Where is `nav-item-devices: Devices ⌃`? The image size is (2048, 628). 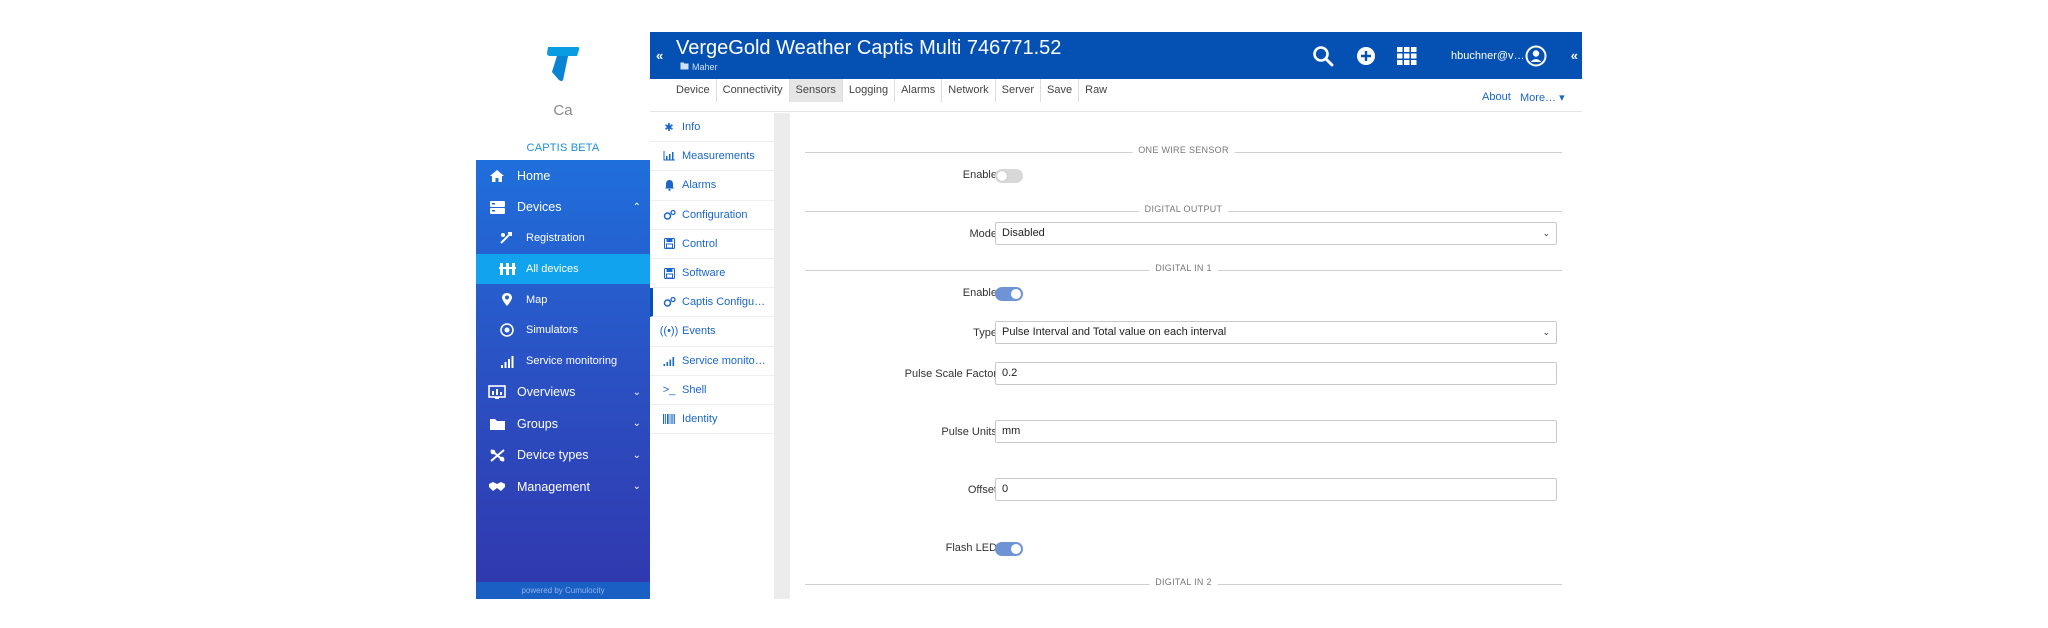 nav-item-devices: Devices ⌃ is located at coordinates (563, 208).